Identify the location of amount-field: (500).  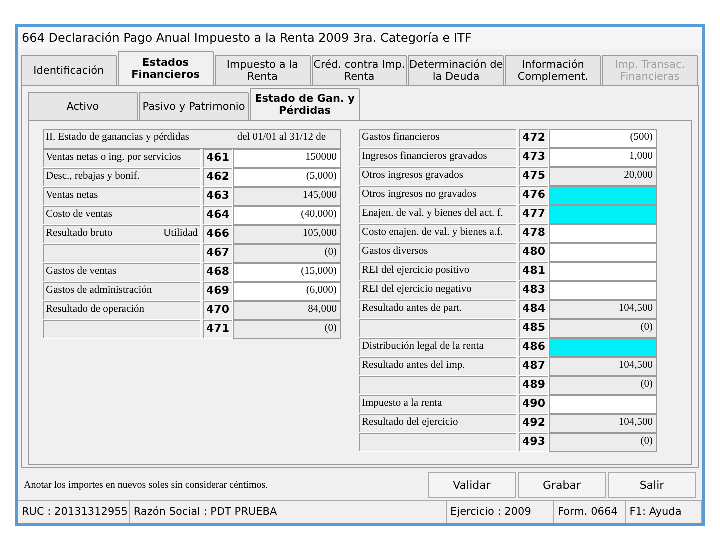
(603, 138).